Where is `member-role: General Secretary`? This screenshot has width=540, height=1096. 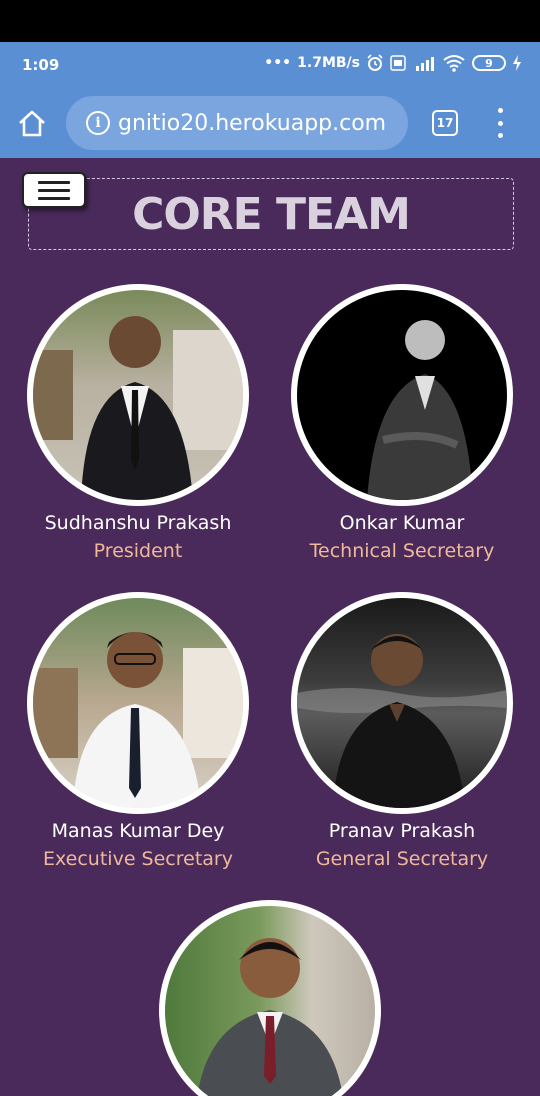 member-role: General Secretary is located at coordinates (402, 859).